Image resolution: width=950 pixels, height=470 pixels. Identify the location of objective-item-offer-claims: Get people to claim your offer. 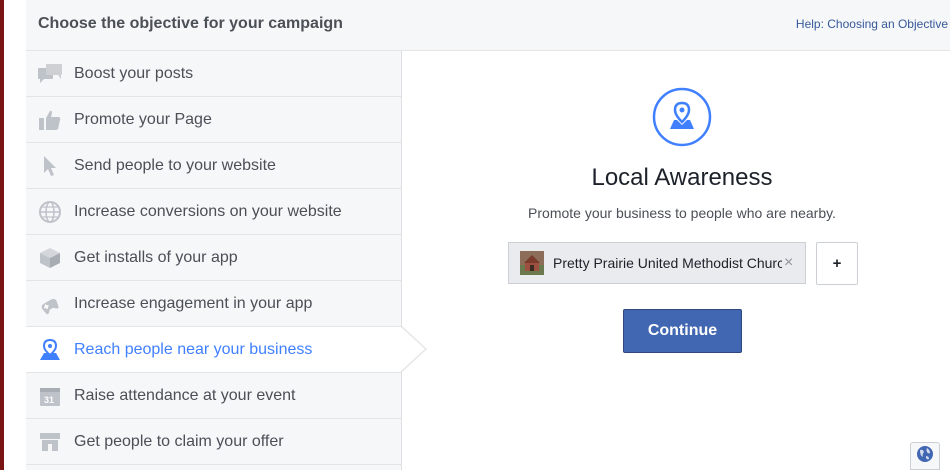
(213, 442).